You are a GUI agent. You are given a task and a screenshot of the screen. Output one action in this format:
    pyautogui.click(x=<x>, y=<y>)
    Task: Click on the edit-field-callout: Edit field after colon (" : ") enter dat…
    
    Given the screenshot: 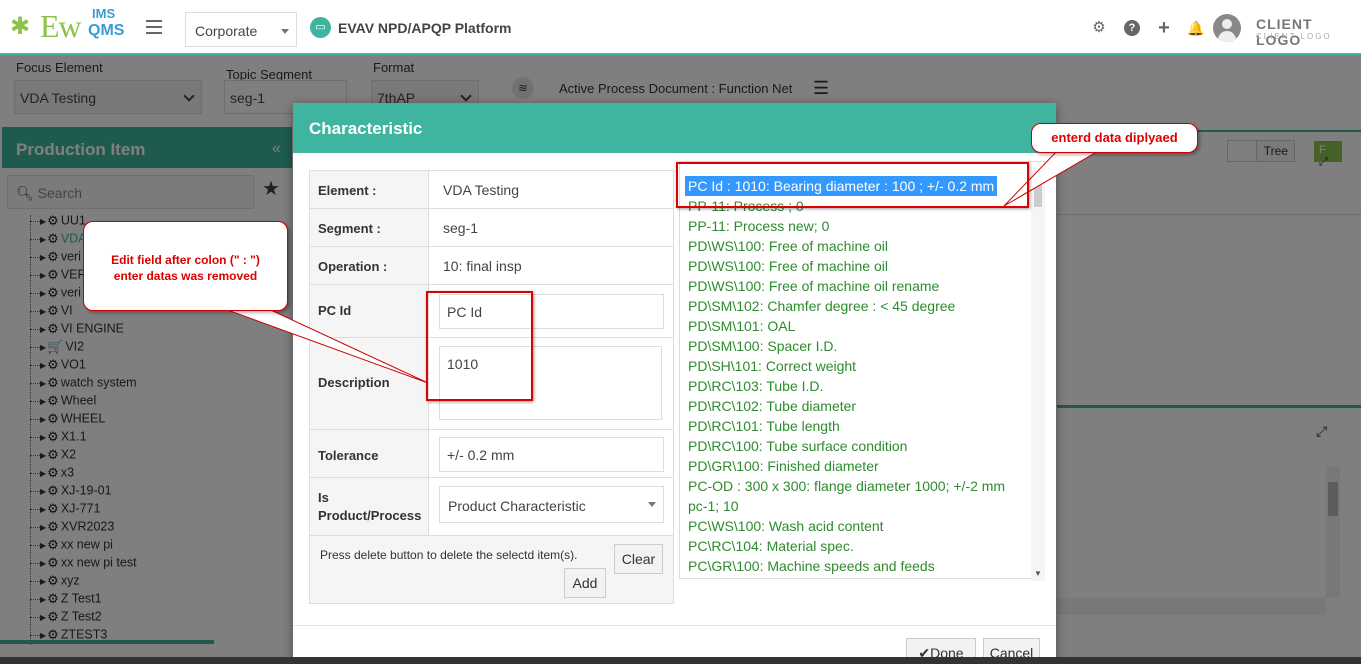 What is the action you would take?
    pyautogui.click(x=185, y=266)
    